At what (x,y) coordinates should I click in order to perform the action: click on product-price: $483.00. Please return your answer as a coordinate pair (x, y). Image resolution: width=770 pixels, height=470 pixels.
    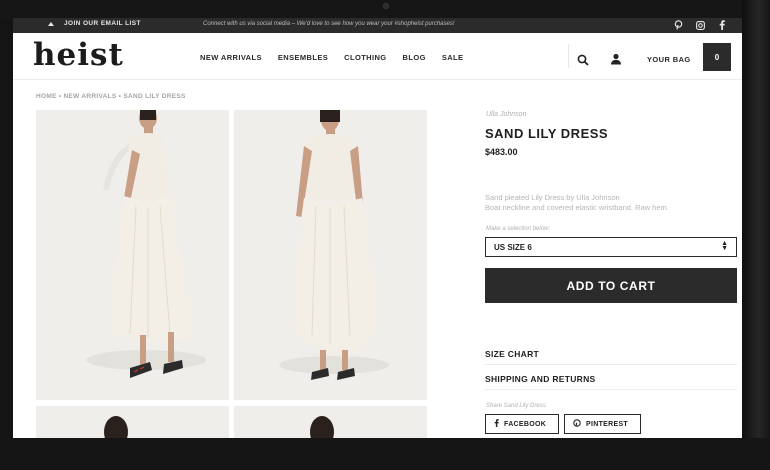
    Looking at the image, I should click on (501, 152).